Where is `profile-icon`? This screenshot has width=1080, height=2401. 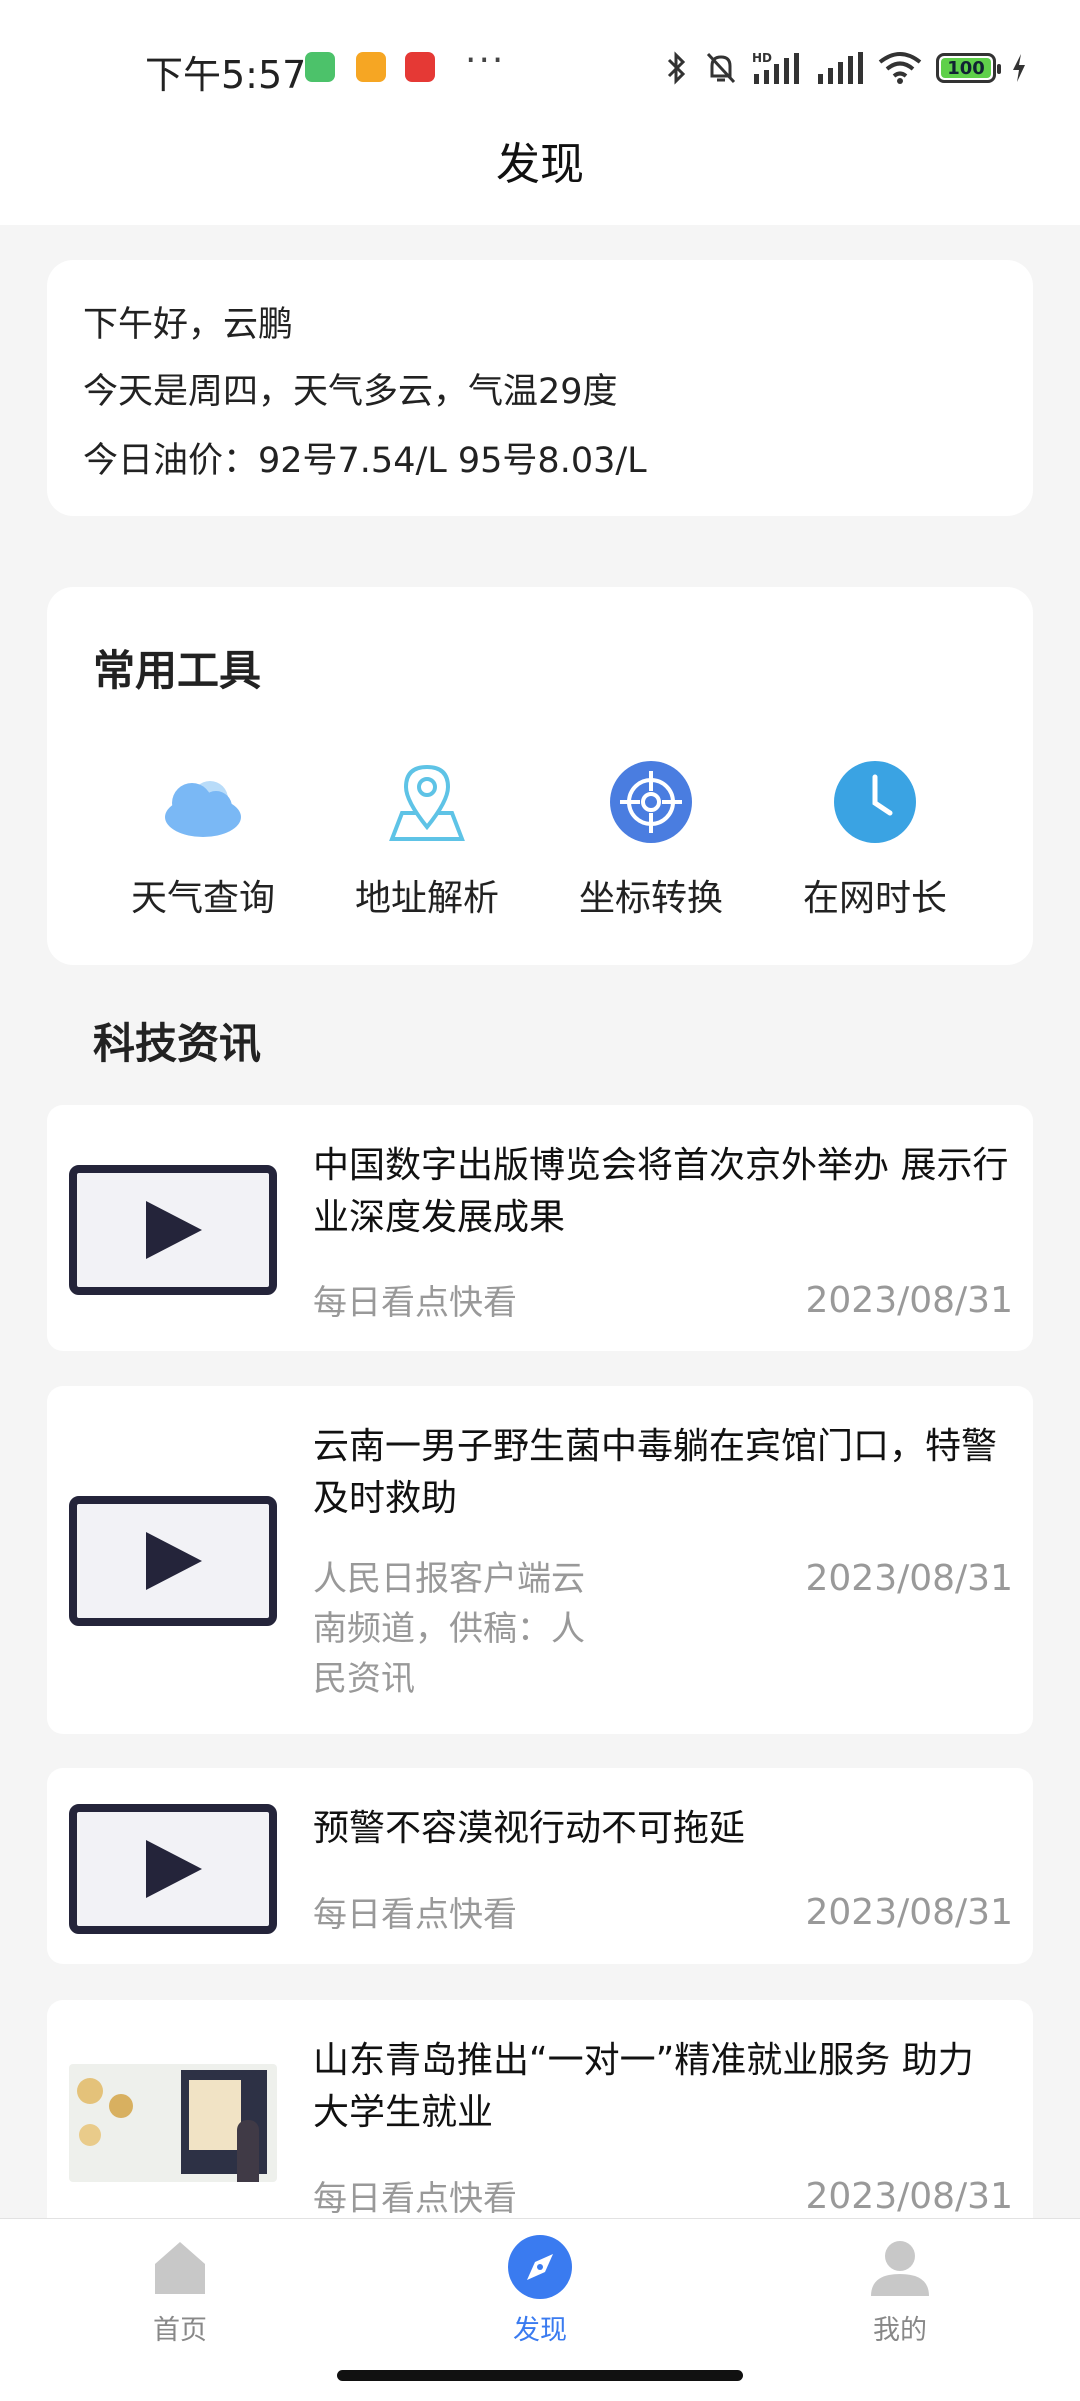
profile-icon is located at coordinates (900, 2267).